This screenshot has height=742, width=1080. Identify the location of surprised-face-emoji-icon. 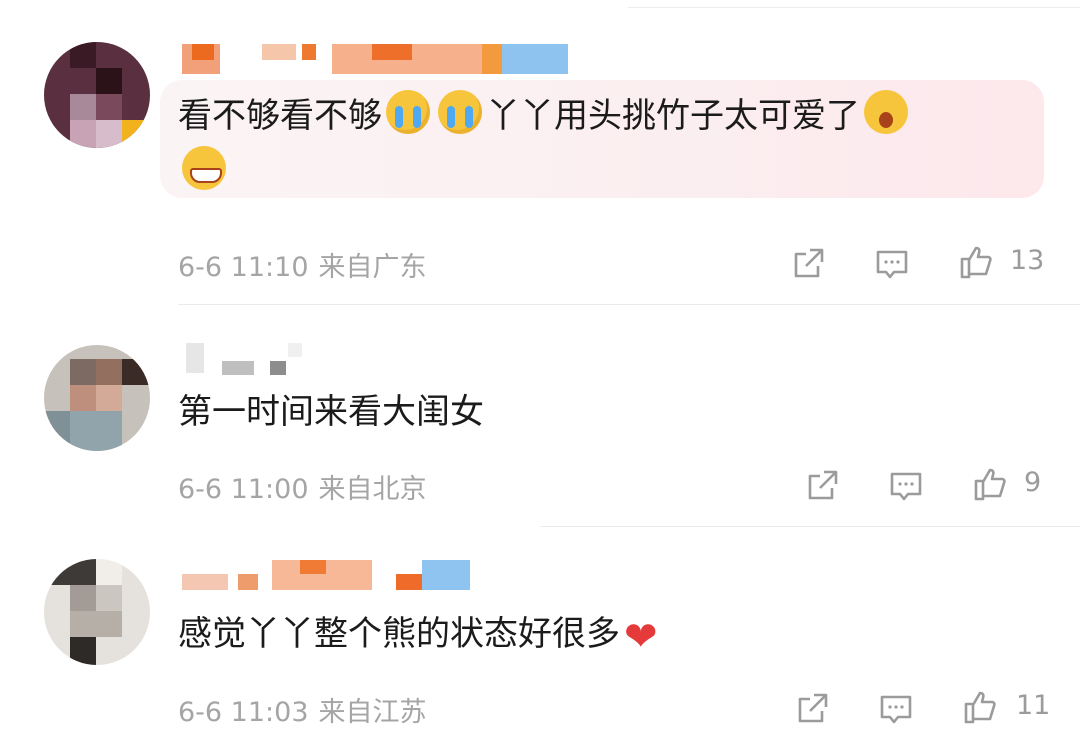
(886, 112).